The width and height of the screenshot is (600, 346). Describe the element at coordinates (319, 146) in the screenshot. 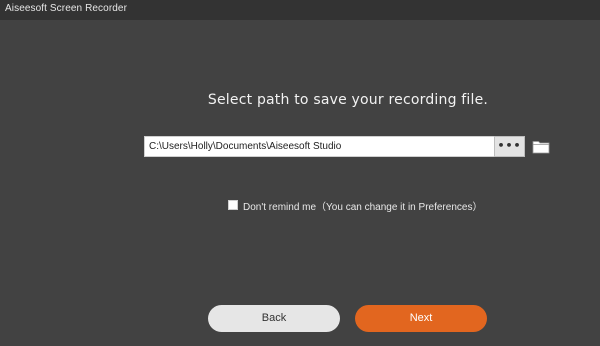

I see `save-path-input` at that location.